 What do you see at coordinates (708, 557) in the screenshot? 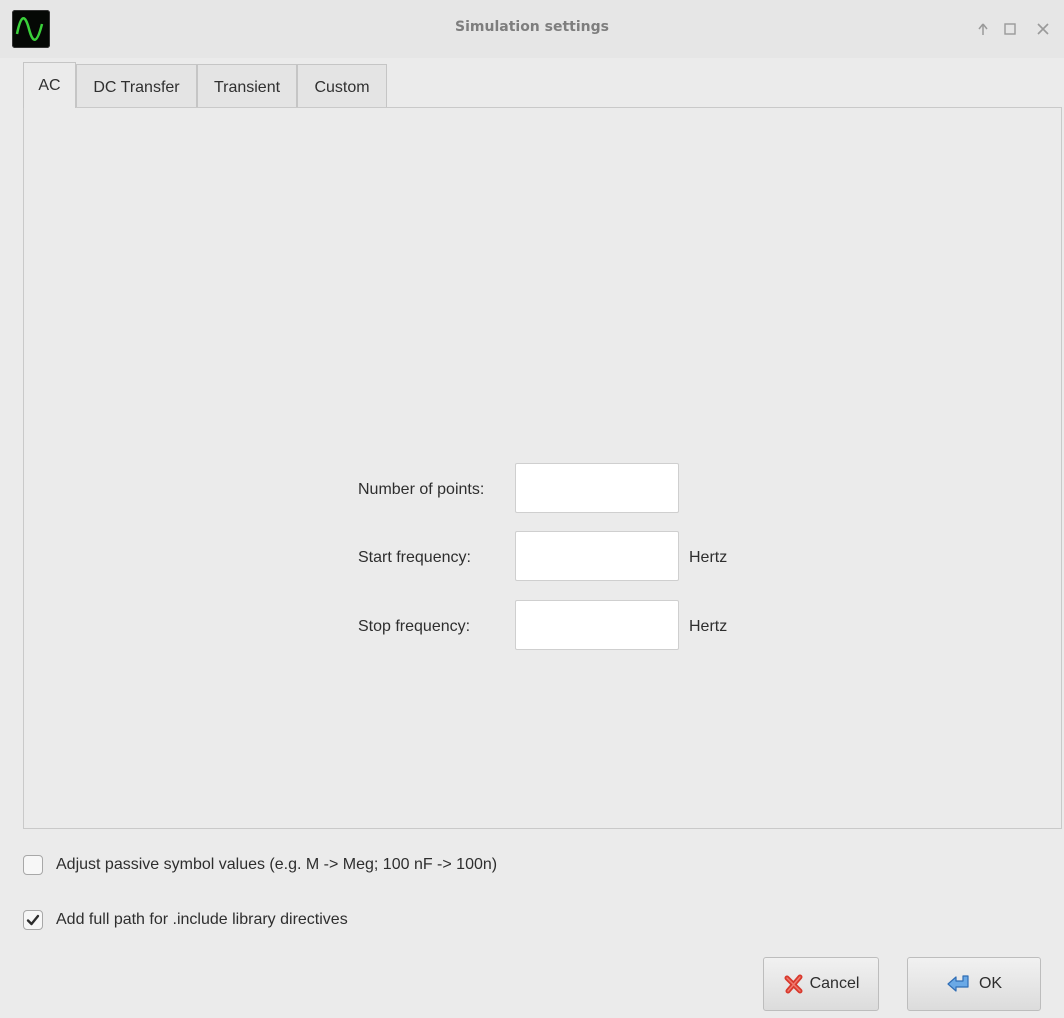
I see `start-frequency-unit: Hertz` at bounding box center [708, 557].